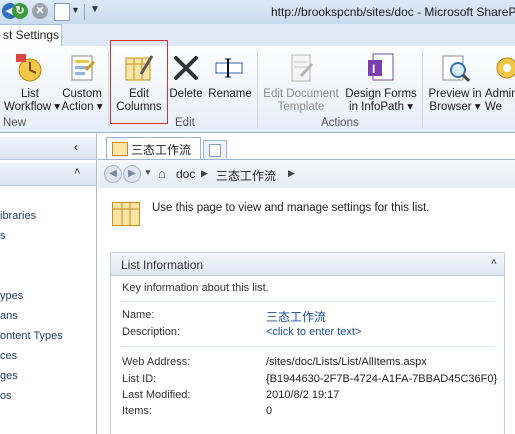 The image size is (515, 434). Describe the element at coordinates (500, 100) in the screenshot. I see `admin-label: Admin We` at that location.